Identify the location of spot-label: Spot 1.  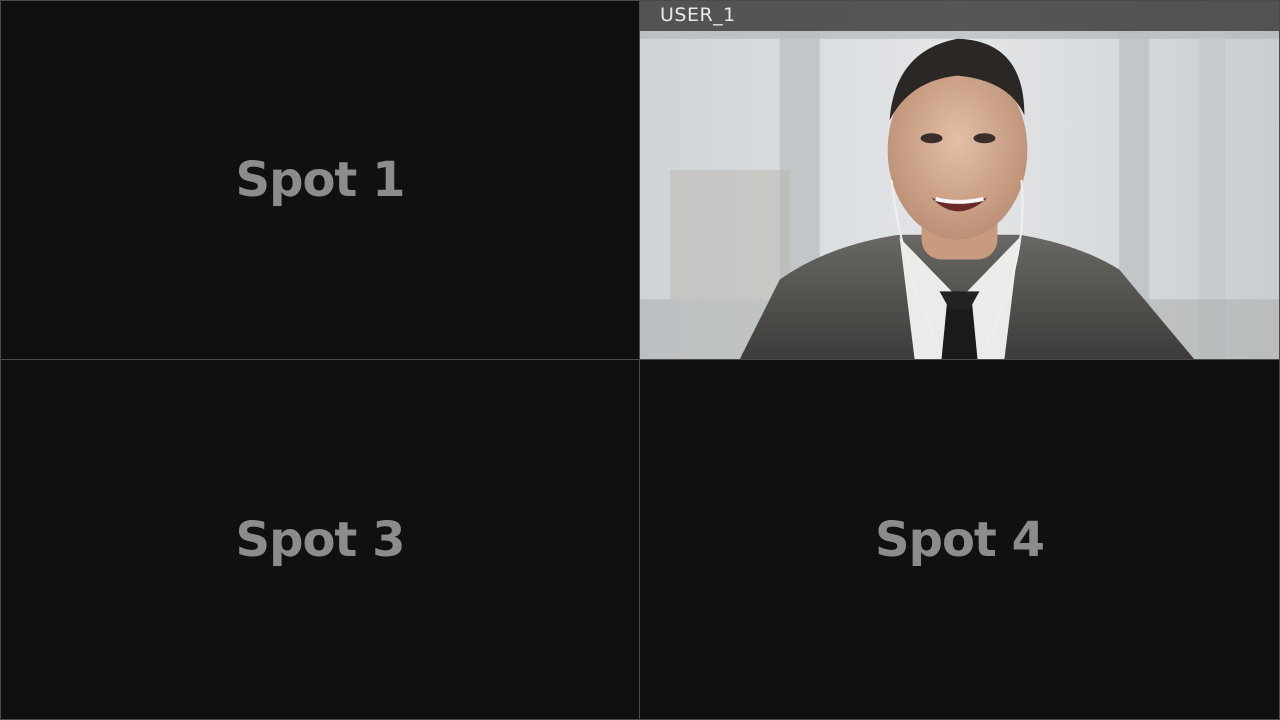
(320, 180).